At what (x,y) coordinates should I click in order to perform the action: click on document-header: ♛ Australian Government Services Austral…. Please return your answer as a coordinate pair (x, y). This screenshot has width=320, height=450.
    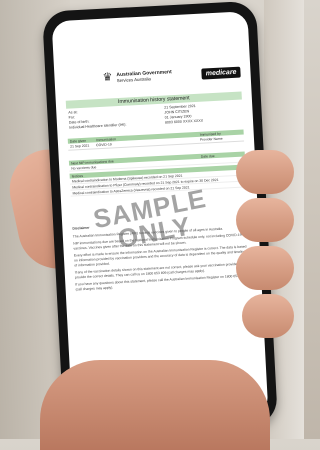
    Looking at the image, I should click on (152, 78).